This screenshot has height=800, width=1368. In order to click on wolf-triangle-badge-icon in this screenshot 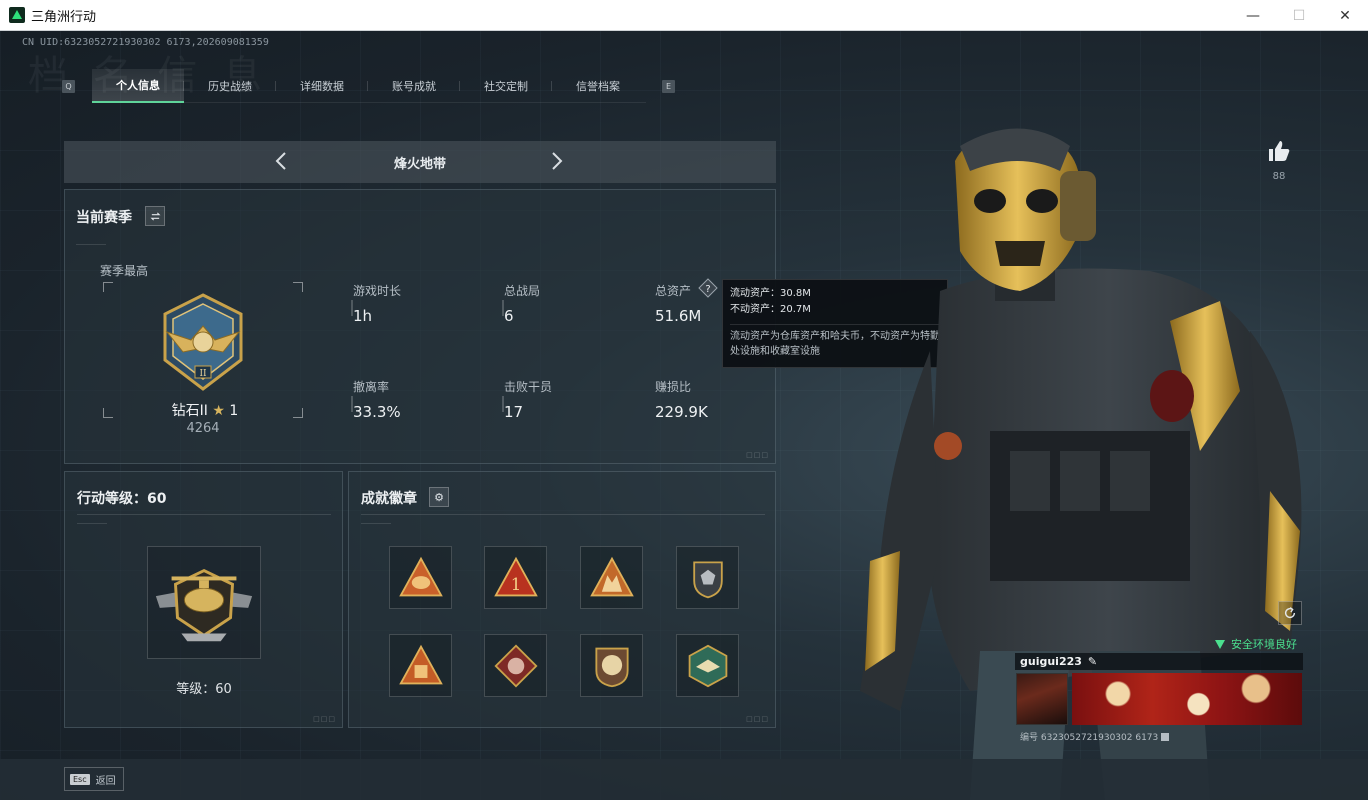, I will do `click(611, 576)`.